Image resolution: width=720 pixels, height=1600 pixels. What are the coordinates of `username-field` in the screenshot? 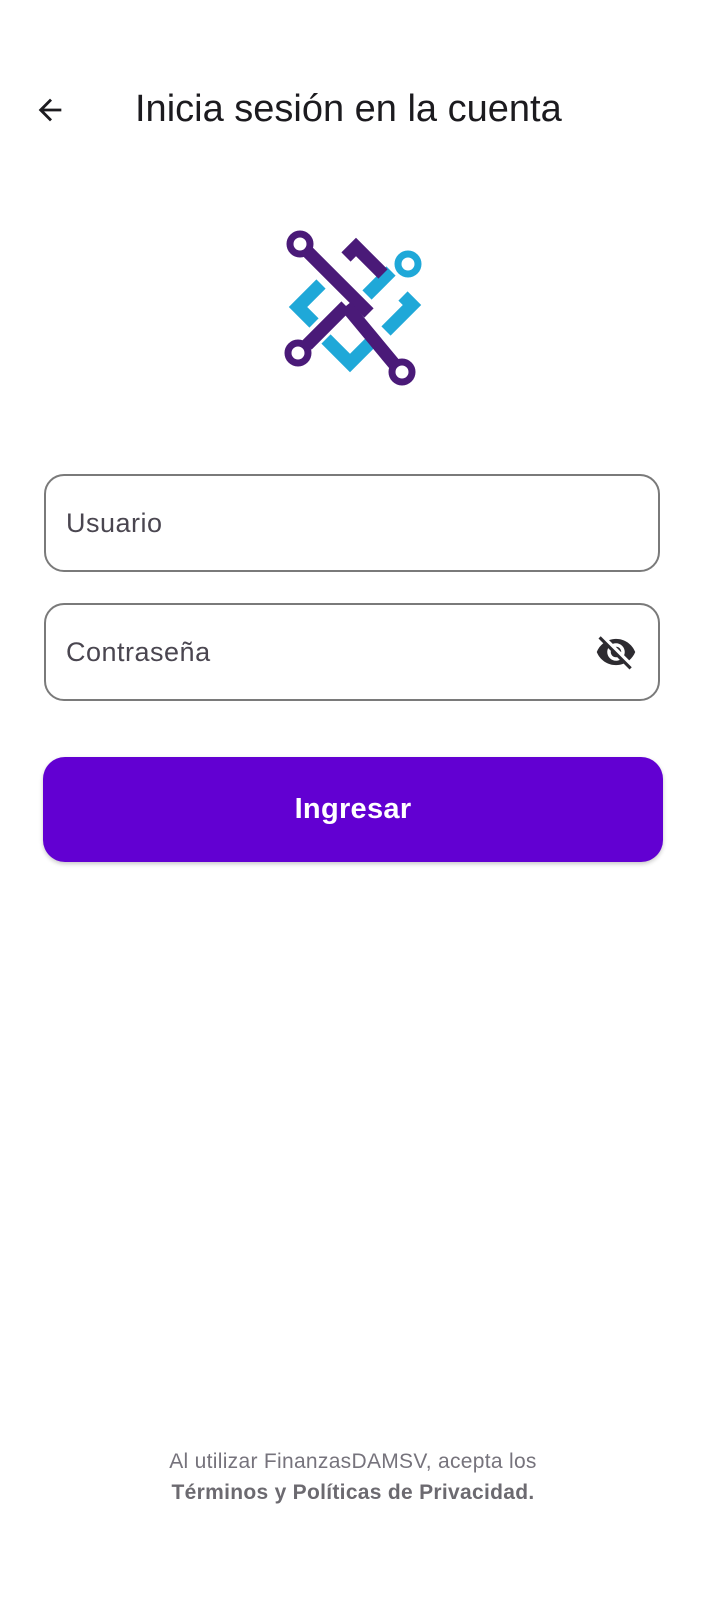 It's located at (352, 523).